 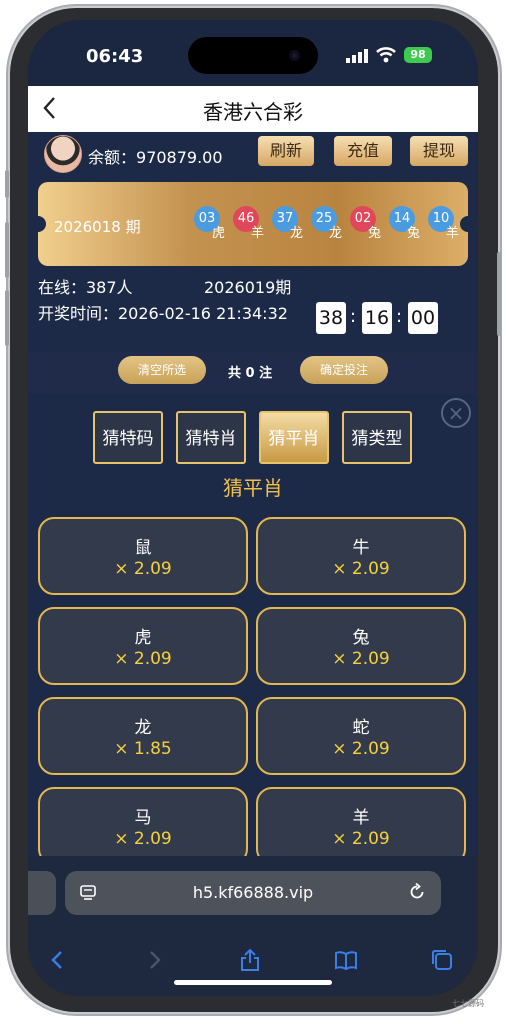 I want to click on zodiac-option: 鼠 × 2.09, so click(x=143, y=556).